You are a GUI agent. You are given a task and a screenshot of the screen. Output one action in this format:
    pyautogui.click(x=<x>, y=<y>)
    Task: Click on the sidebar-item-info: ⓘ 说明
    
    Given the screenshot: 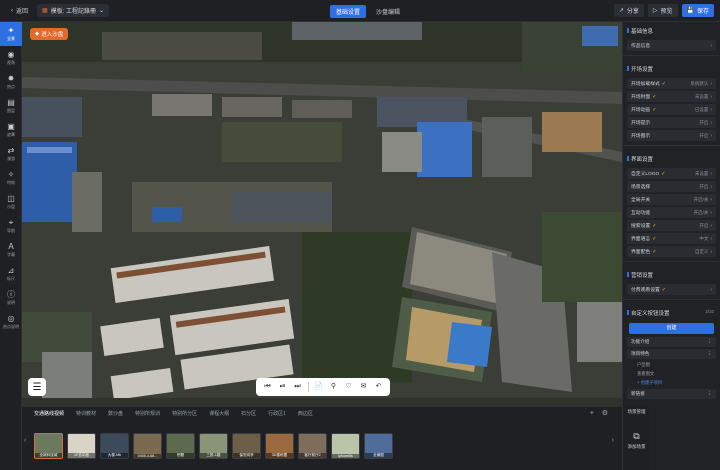 What is the action you would take?
    pyautogui.click(x=11, y=298)
    